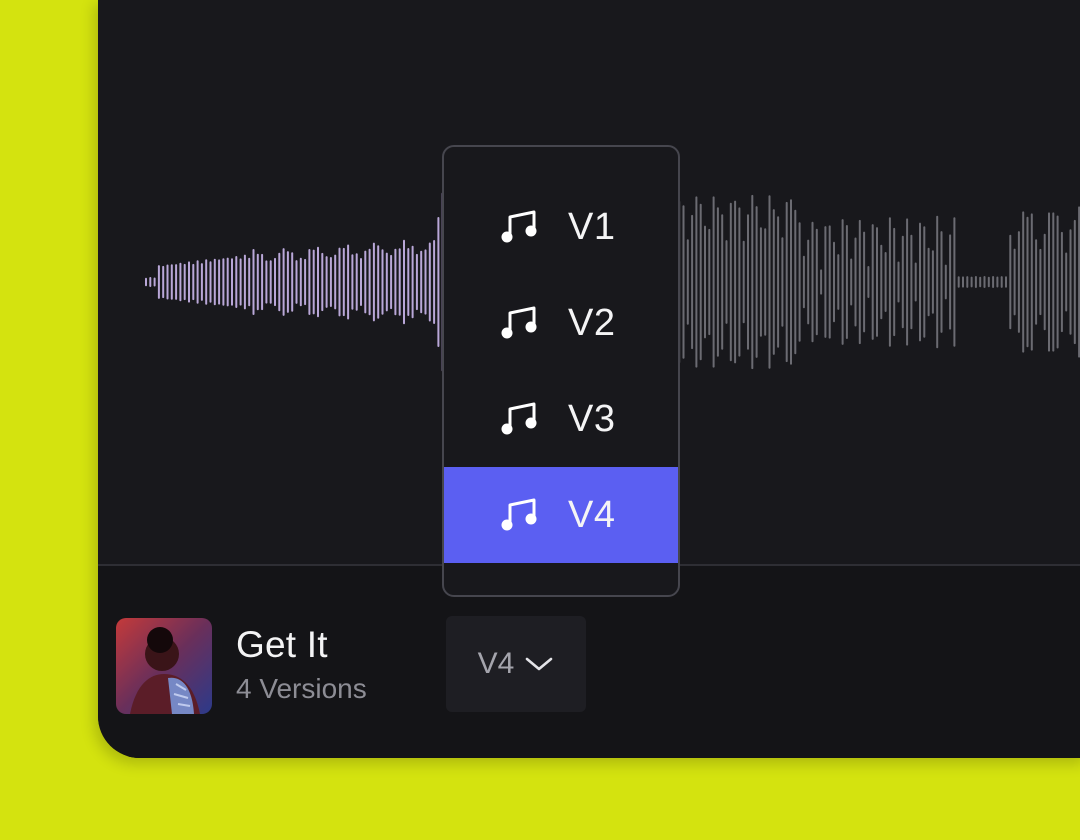 Image resolution: width=1080 pixels, height=840 pixels. What do you see at coordinates (592, 419) in the screenshot?
I see `menu-item-label: V3` at bounding box center [592, 419].